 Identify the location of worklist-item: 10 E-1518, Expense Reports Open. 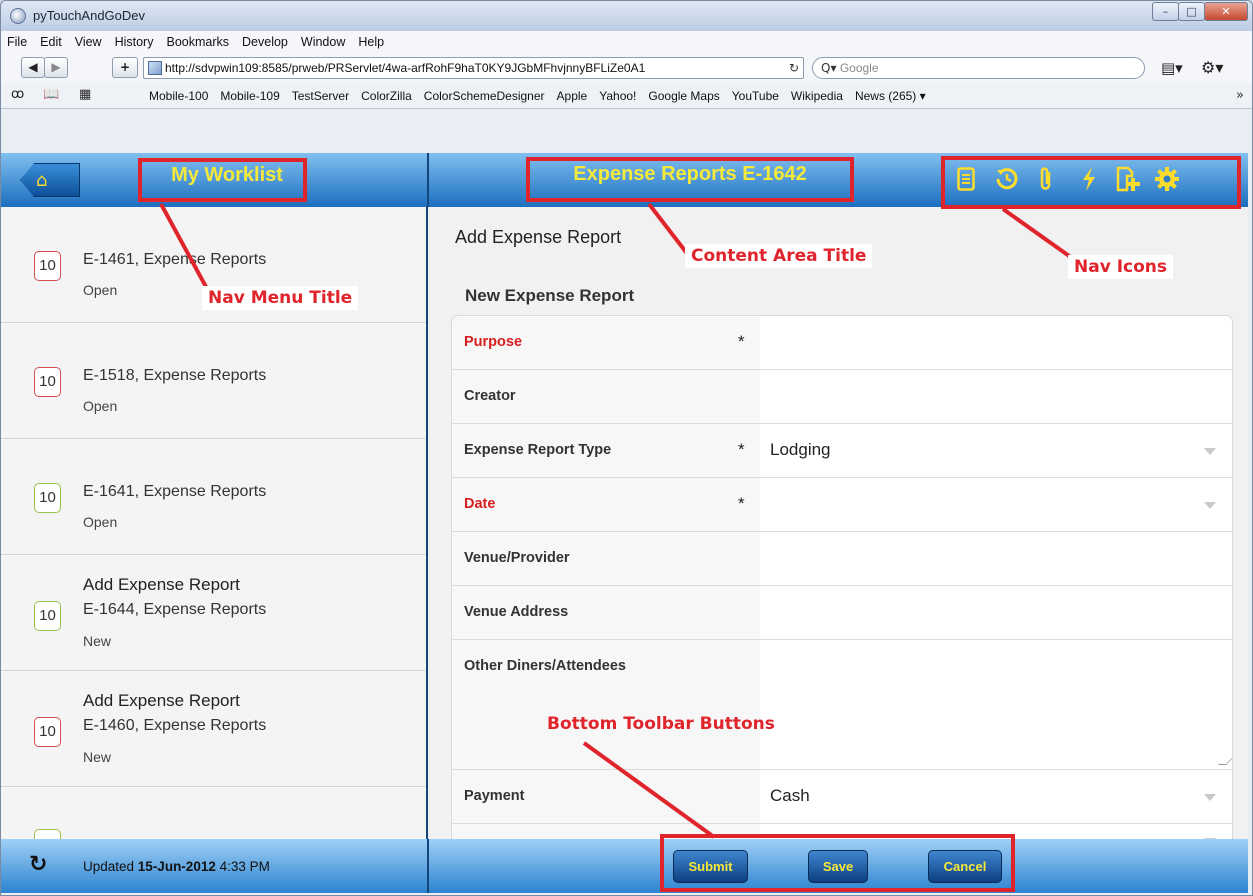
(213, 381).